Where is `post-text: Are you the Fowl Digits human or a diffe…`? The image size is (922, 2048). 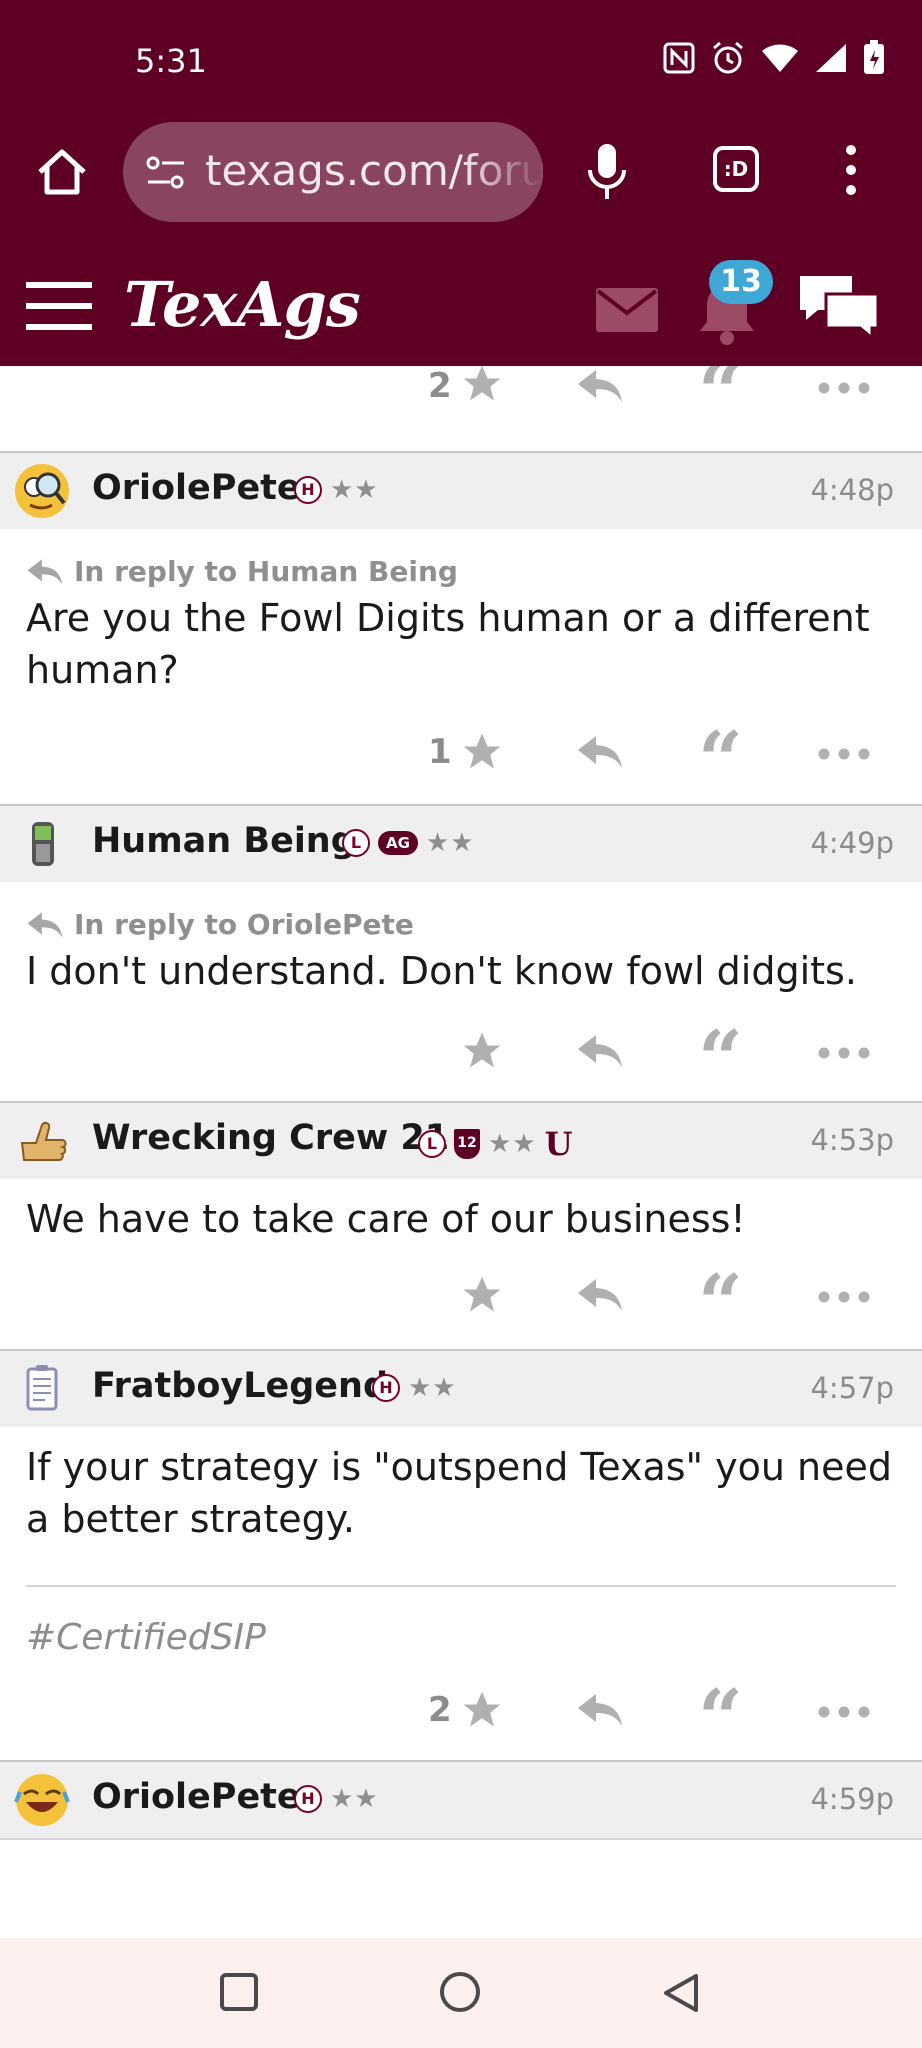
post-text: Are you the Fowl Digits human or a diffe… is located at coordinates (448, 644).